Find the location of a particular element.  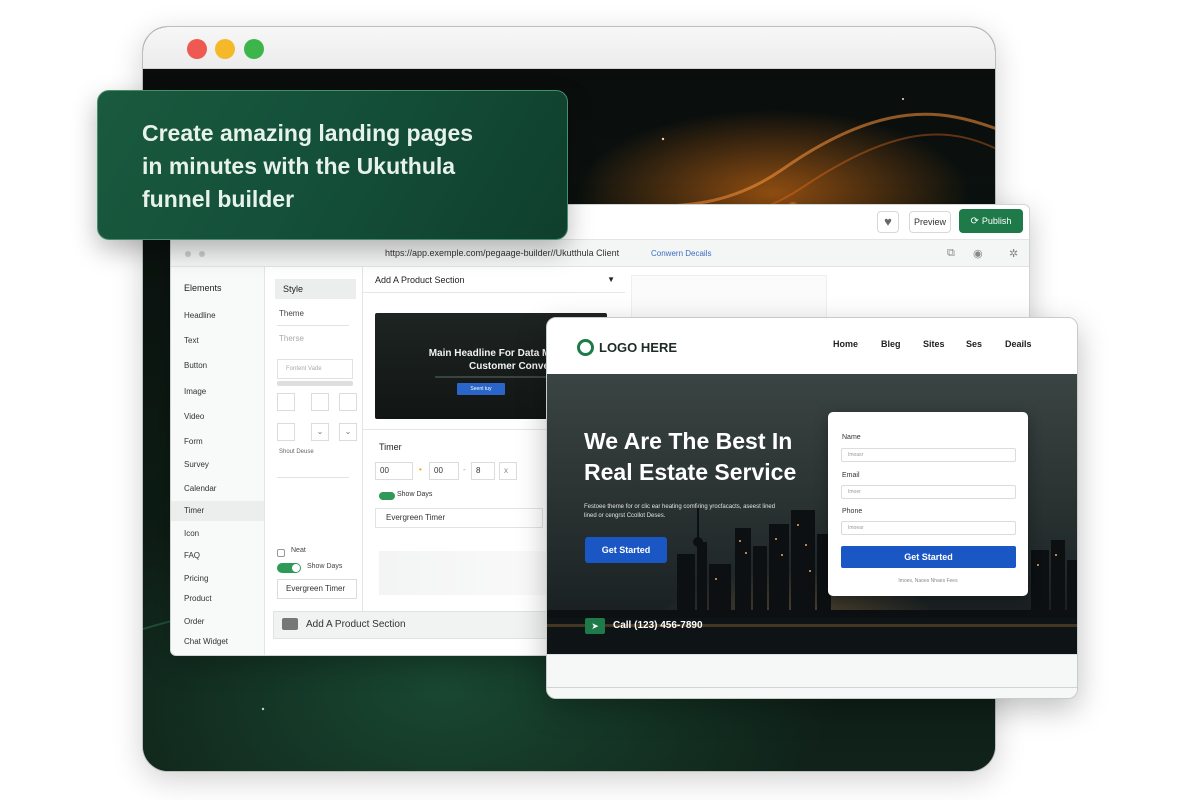

shout-label: Shout Deuse is located at coordinates (296, 452).